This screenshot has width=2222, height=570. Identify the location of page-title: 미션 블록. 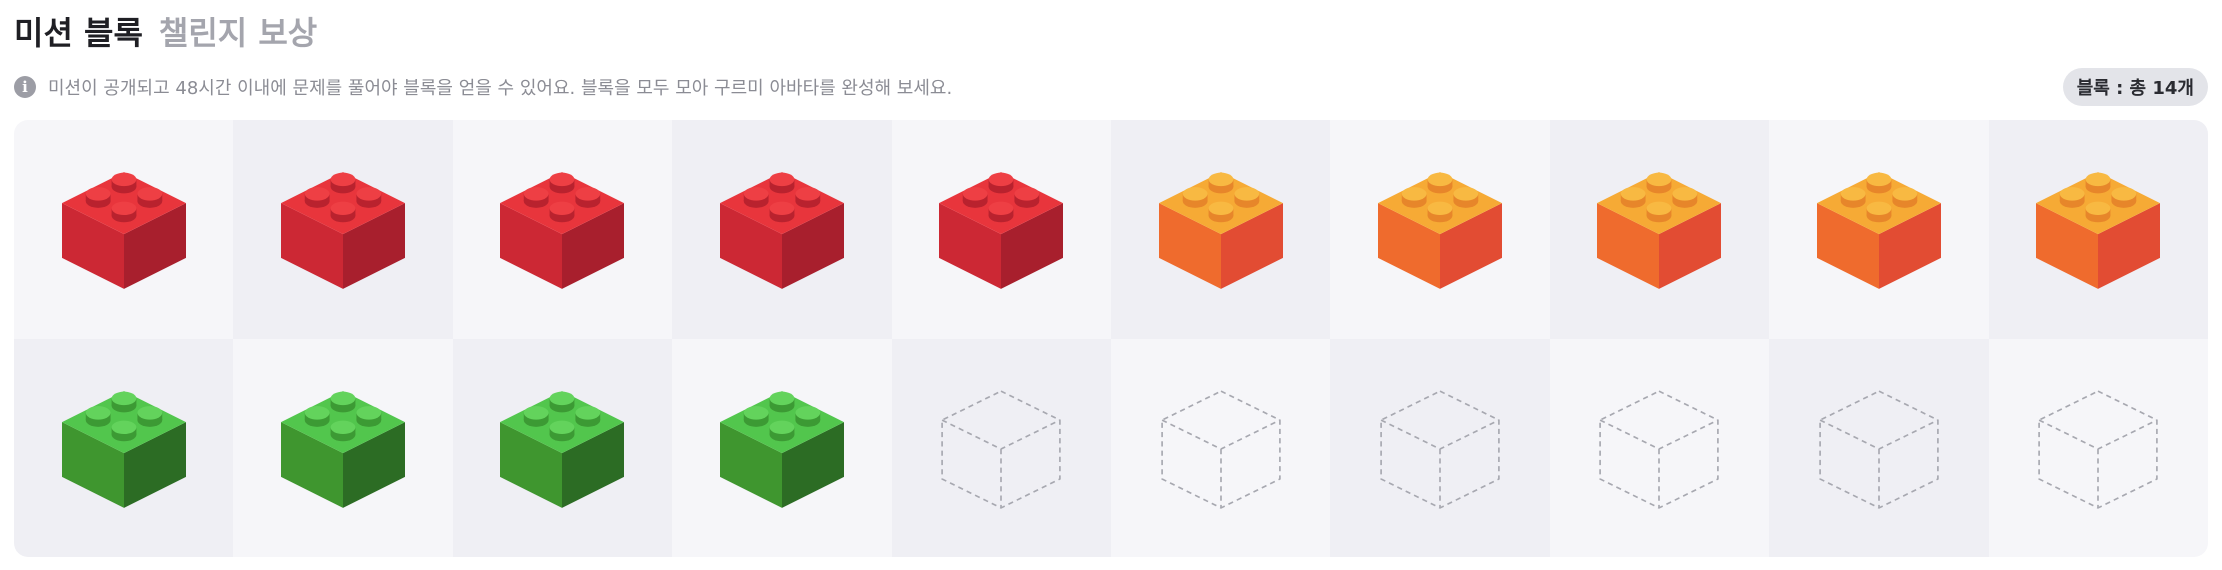
(78, 33).